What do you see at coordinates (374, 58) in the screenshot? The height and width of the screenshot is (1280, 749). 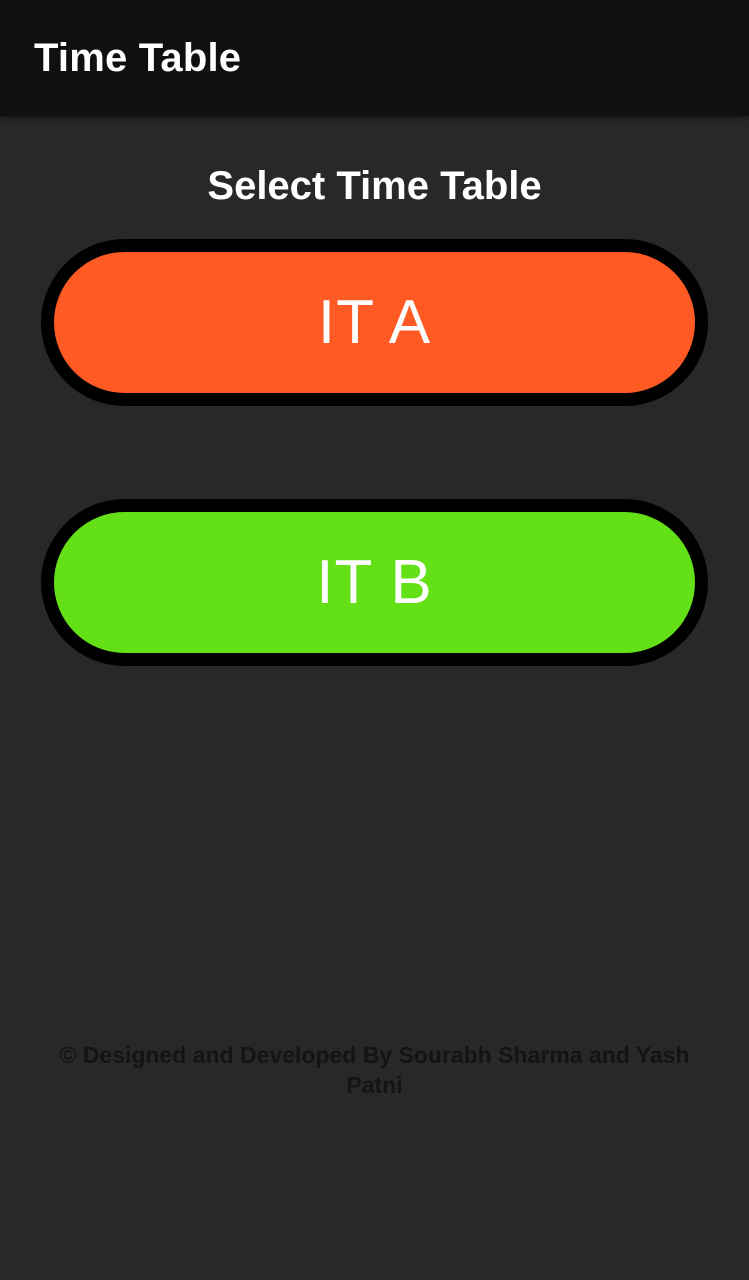 I see `app-bar: Time Table` at bounding box center [374, 58].